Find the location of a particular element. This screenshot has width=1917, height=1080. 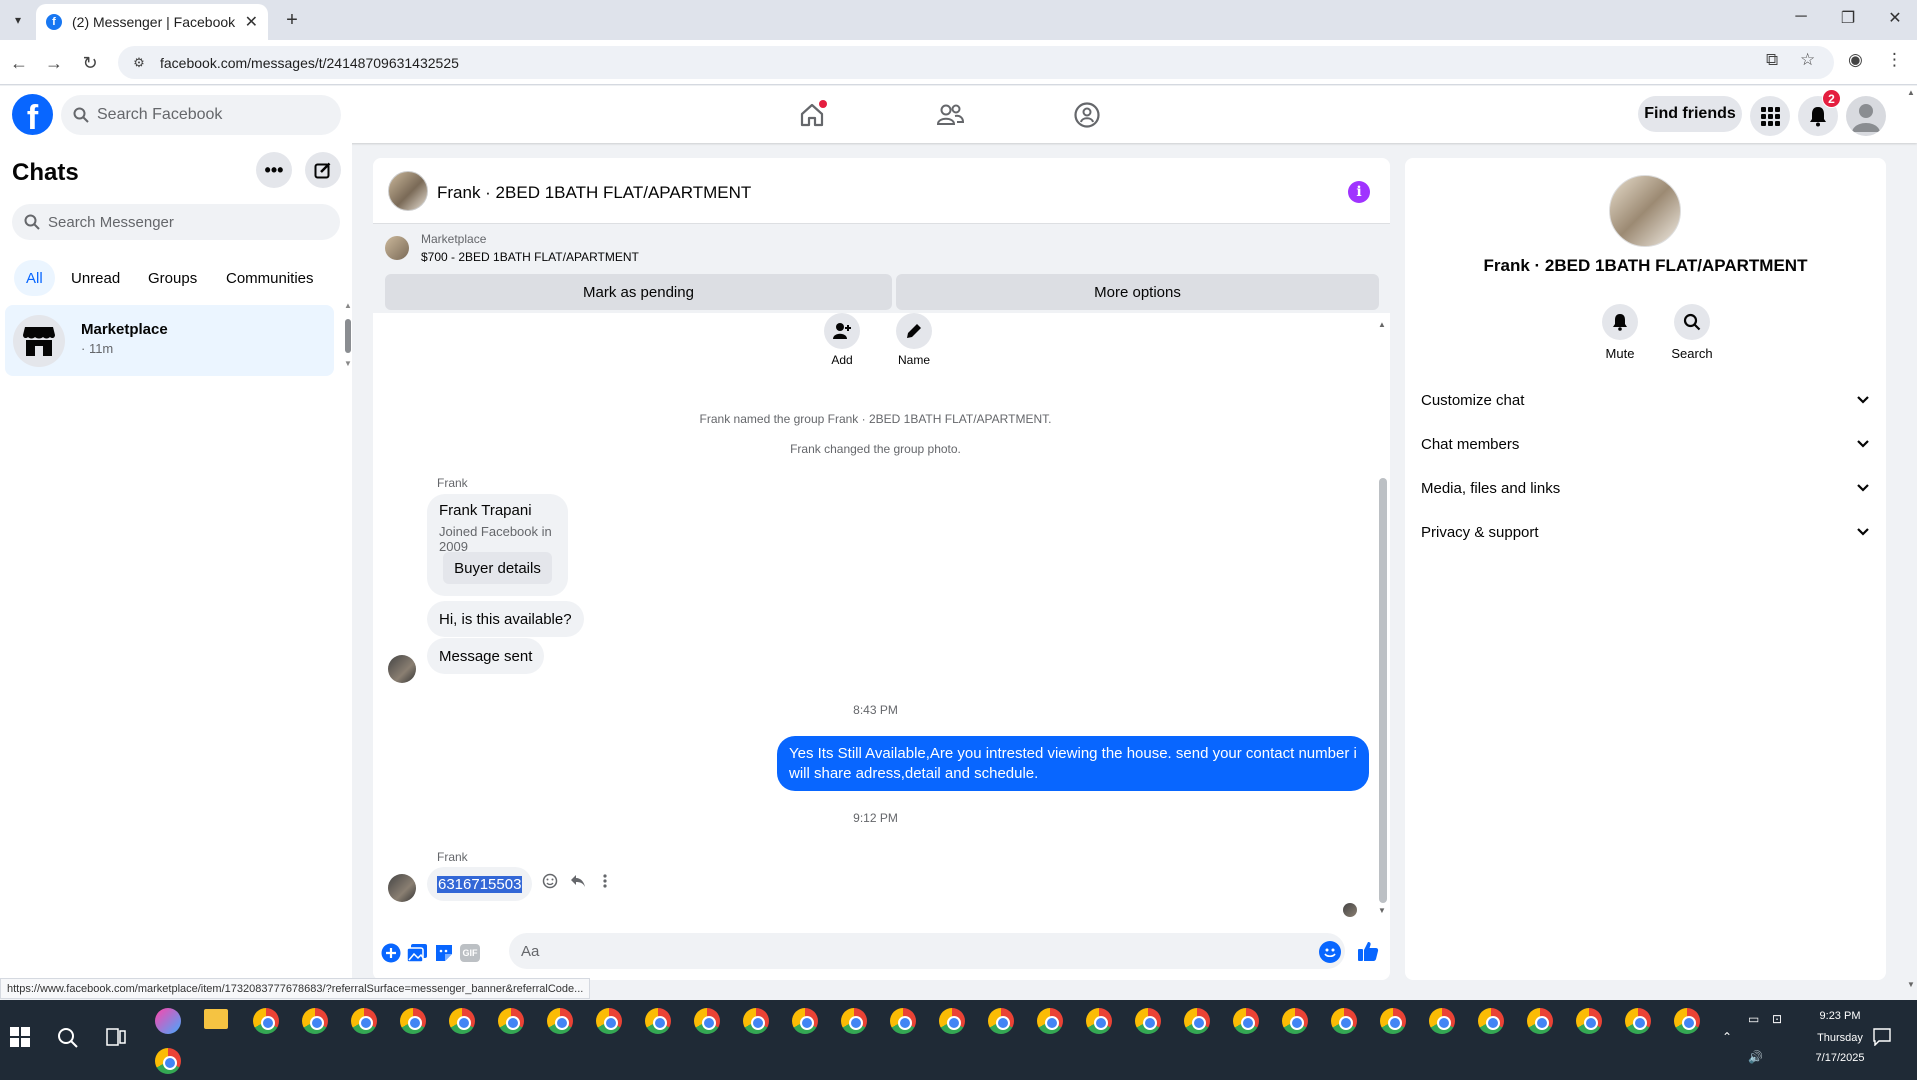

customize-chat-section: Customize chat is located at coordinates (1645, 400).